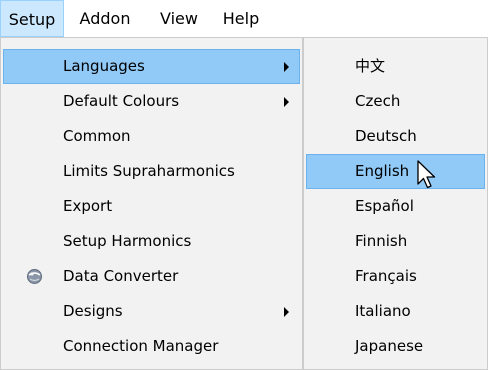 This screenshot has height=370, width=488. I want to click on menu-addon: Addon, so click(105, 18).